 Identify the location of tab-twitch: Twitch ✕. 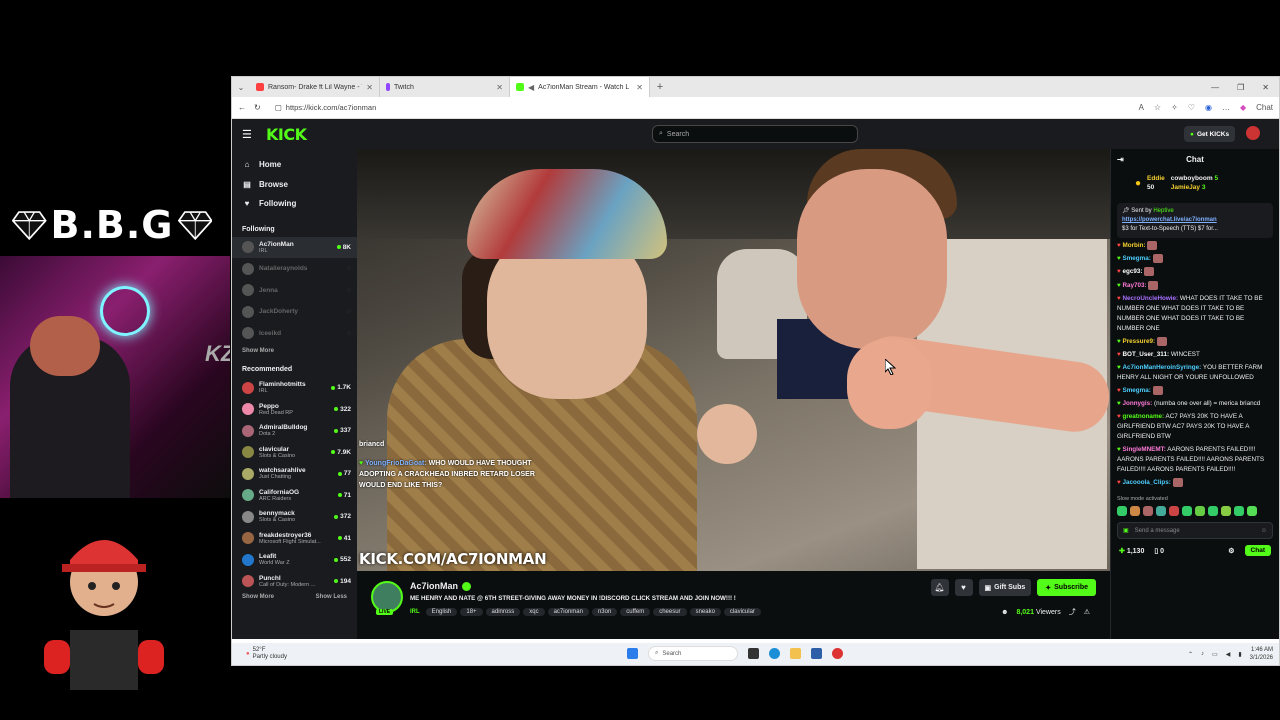
(445, 87).